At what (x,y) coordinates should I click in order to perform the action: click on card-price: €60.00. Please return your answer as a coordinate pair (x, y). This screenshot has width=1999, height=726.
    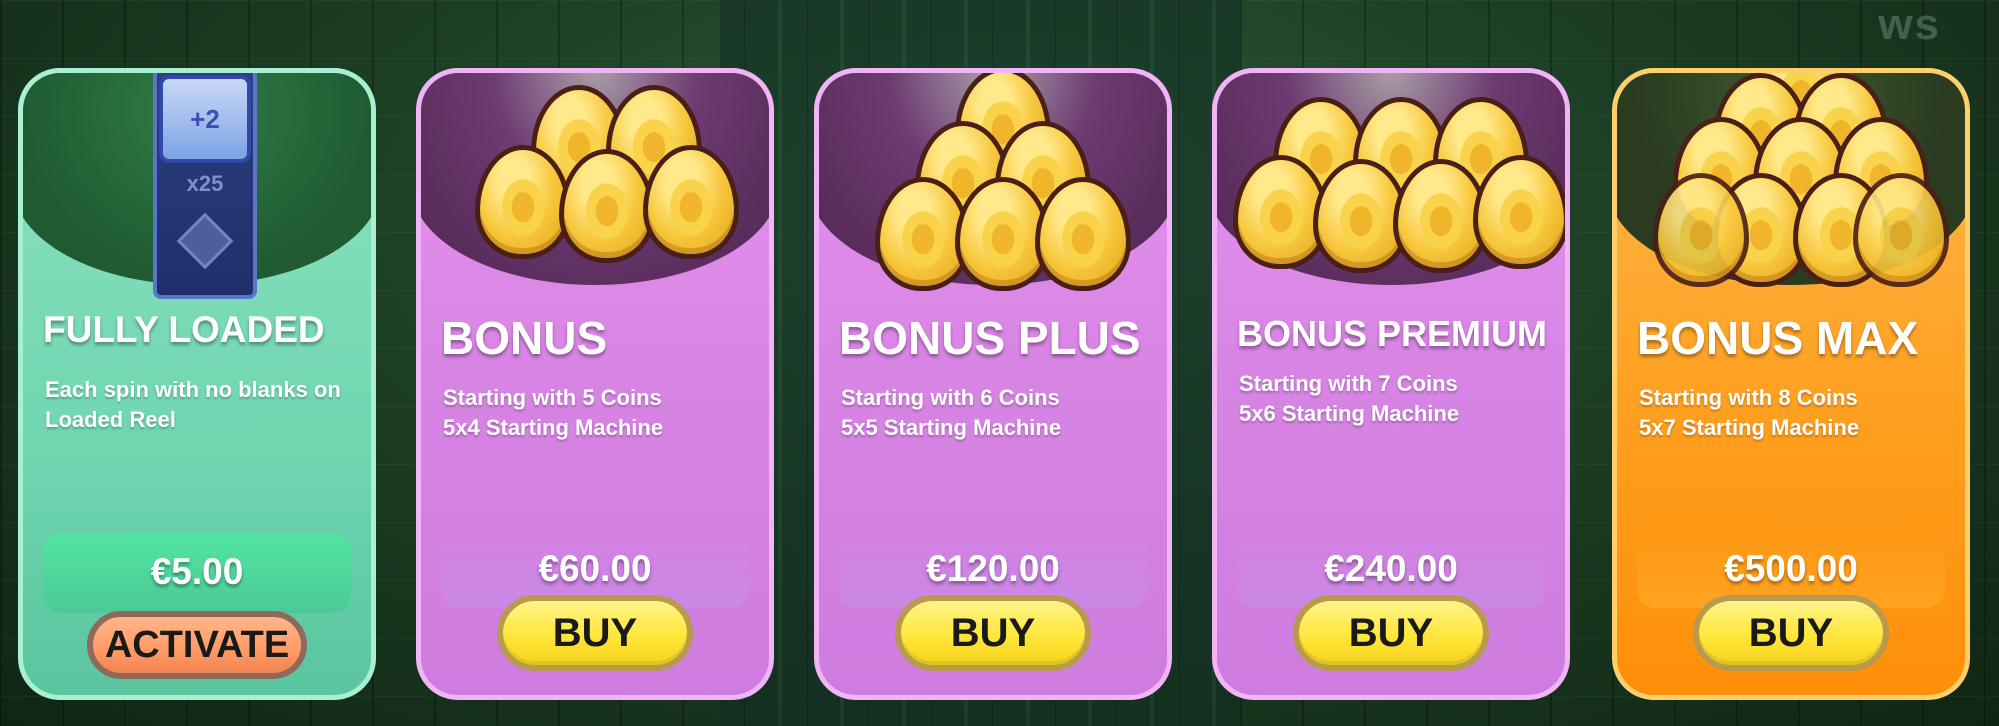
    Looking at the image, I should click on (595, 568).